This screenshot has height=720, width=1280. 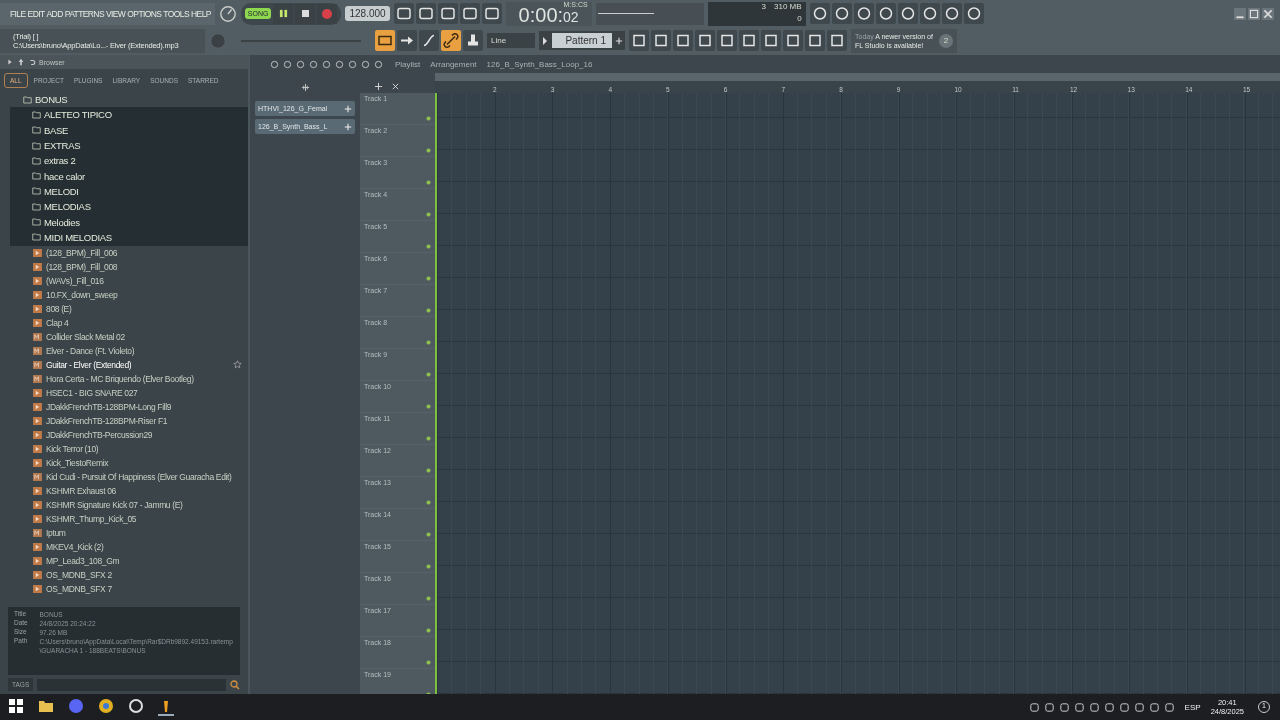 What do you see at coordinates (129, 161) in the screenshot?
I see `folder-item: extras 2` at bounding box center [129, 161].